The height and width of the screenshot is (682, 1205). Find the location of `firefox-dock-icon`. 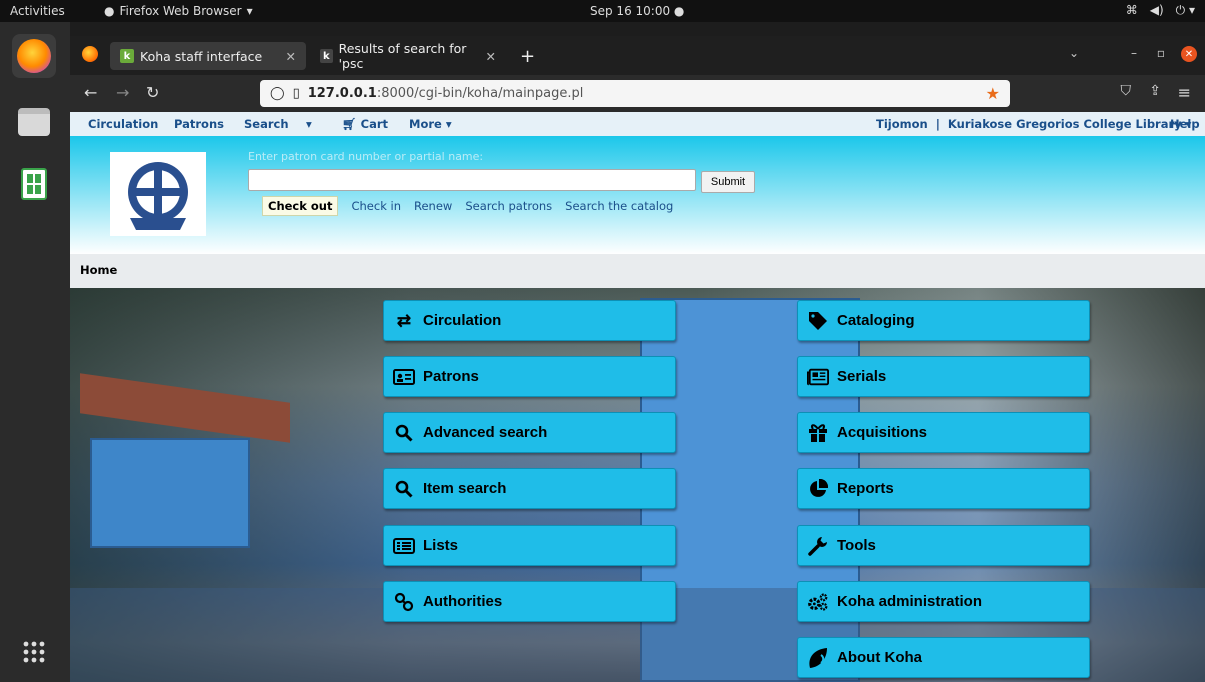

firefox-dock-icon is located at coordinates (34, 56).